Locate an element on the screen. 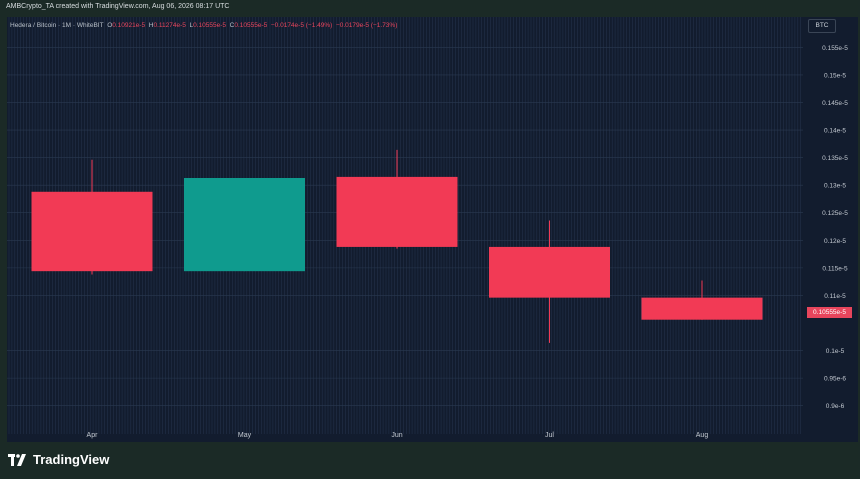 Image resolution: width=860 pixels, height=479 pixels. last-price-tag: 0.10555e-5 is located at coordinates (829, 312).